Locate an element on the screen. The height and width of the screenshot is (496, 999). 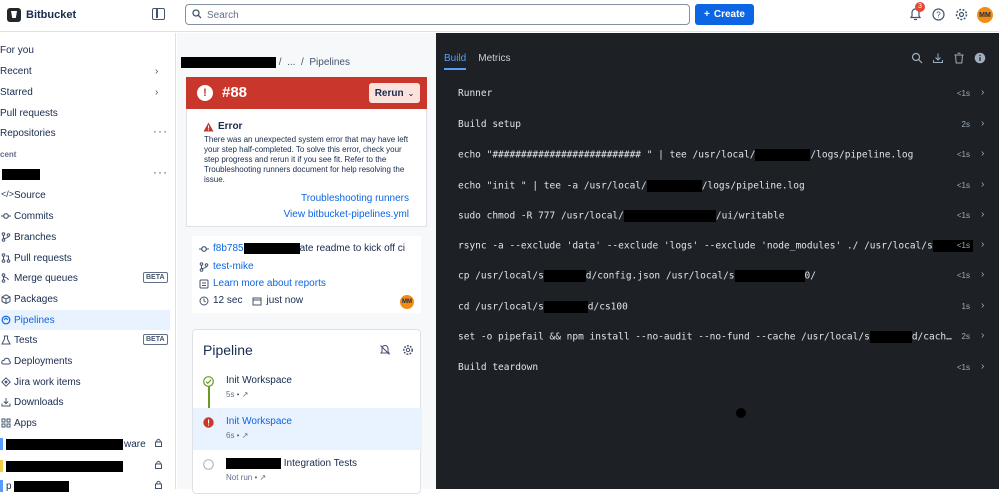
sidebar-item-packages: Packages is located at coordinates (85, 299).